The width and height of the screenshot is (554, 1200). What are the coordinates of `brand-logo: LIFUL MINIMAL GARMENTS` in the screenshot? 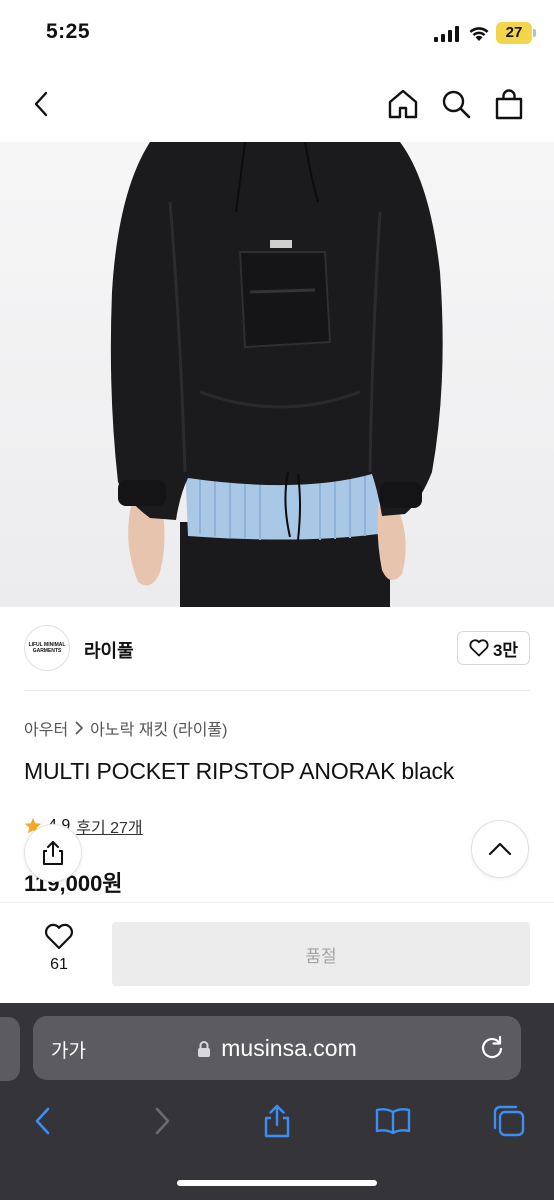 It's located at (47, 648).